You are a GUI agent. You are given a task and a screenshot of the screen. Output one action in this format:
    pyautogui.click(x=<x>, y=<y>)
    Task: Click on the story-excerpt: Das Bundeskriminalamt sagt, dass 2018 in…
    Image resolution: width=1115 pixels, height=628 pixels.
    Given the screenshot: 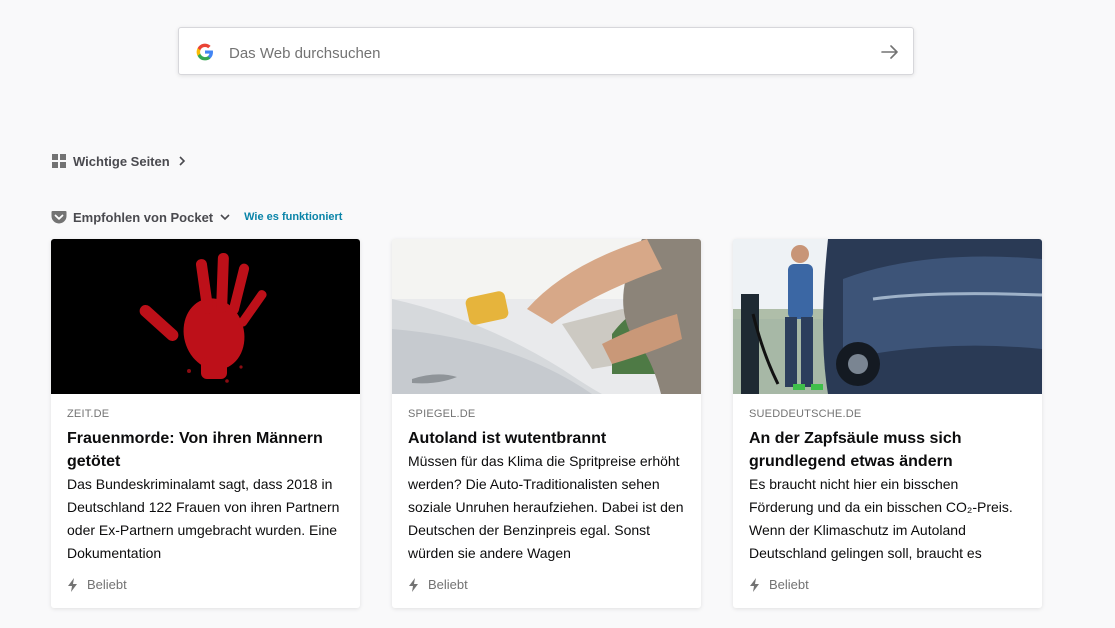 What is the action you would take?
    pyautogui.click(x=203, y=518)
    